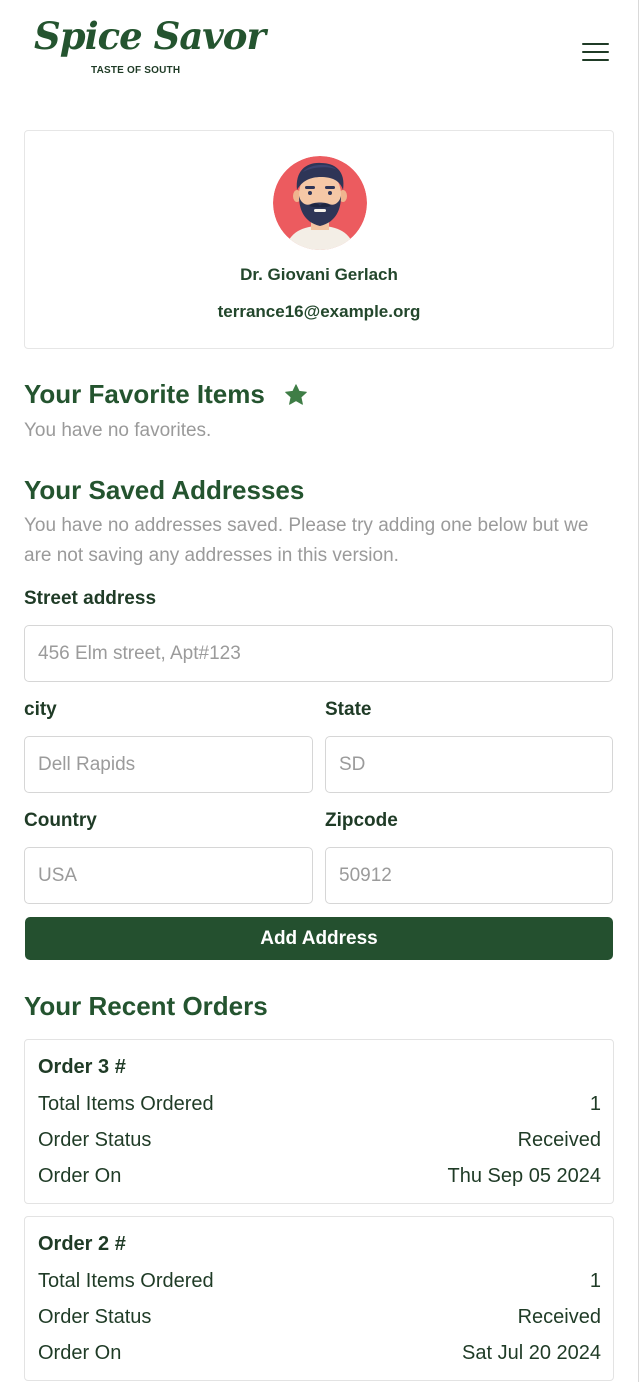 The width and height of the screenshot is (640, 1382). What do you see at coordinates (531, 1353) in the screenshot?
I see `order-date-value: Sat Jul 20 2024` at bounding box center [531, 1353].